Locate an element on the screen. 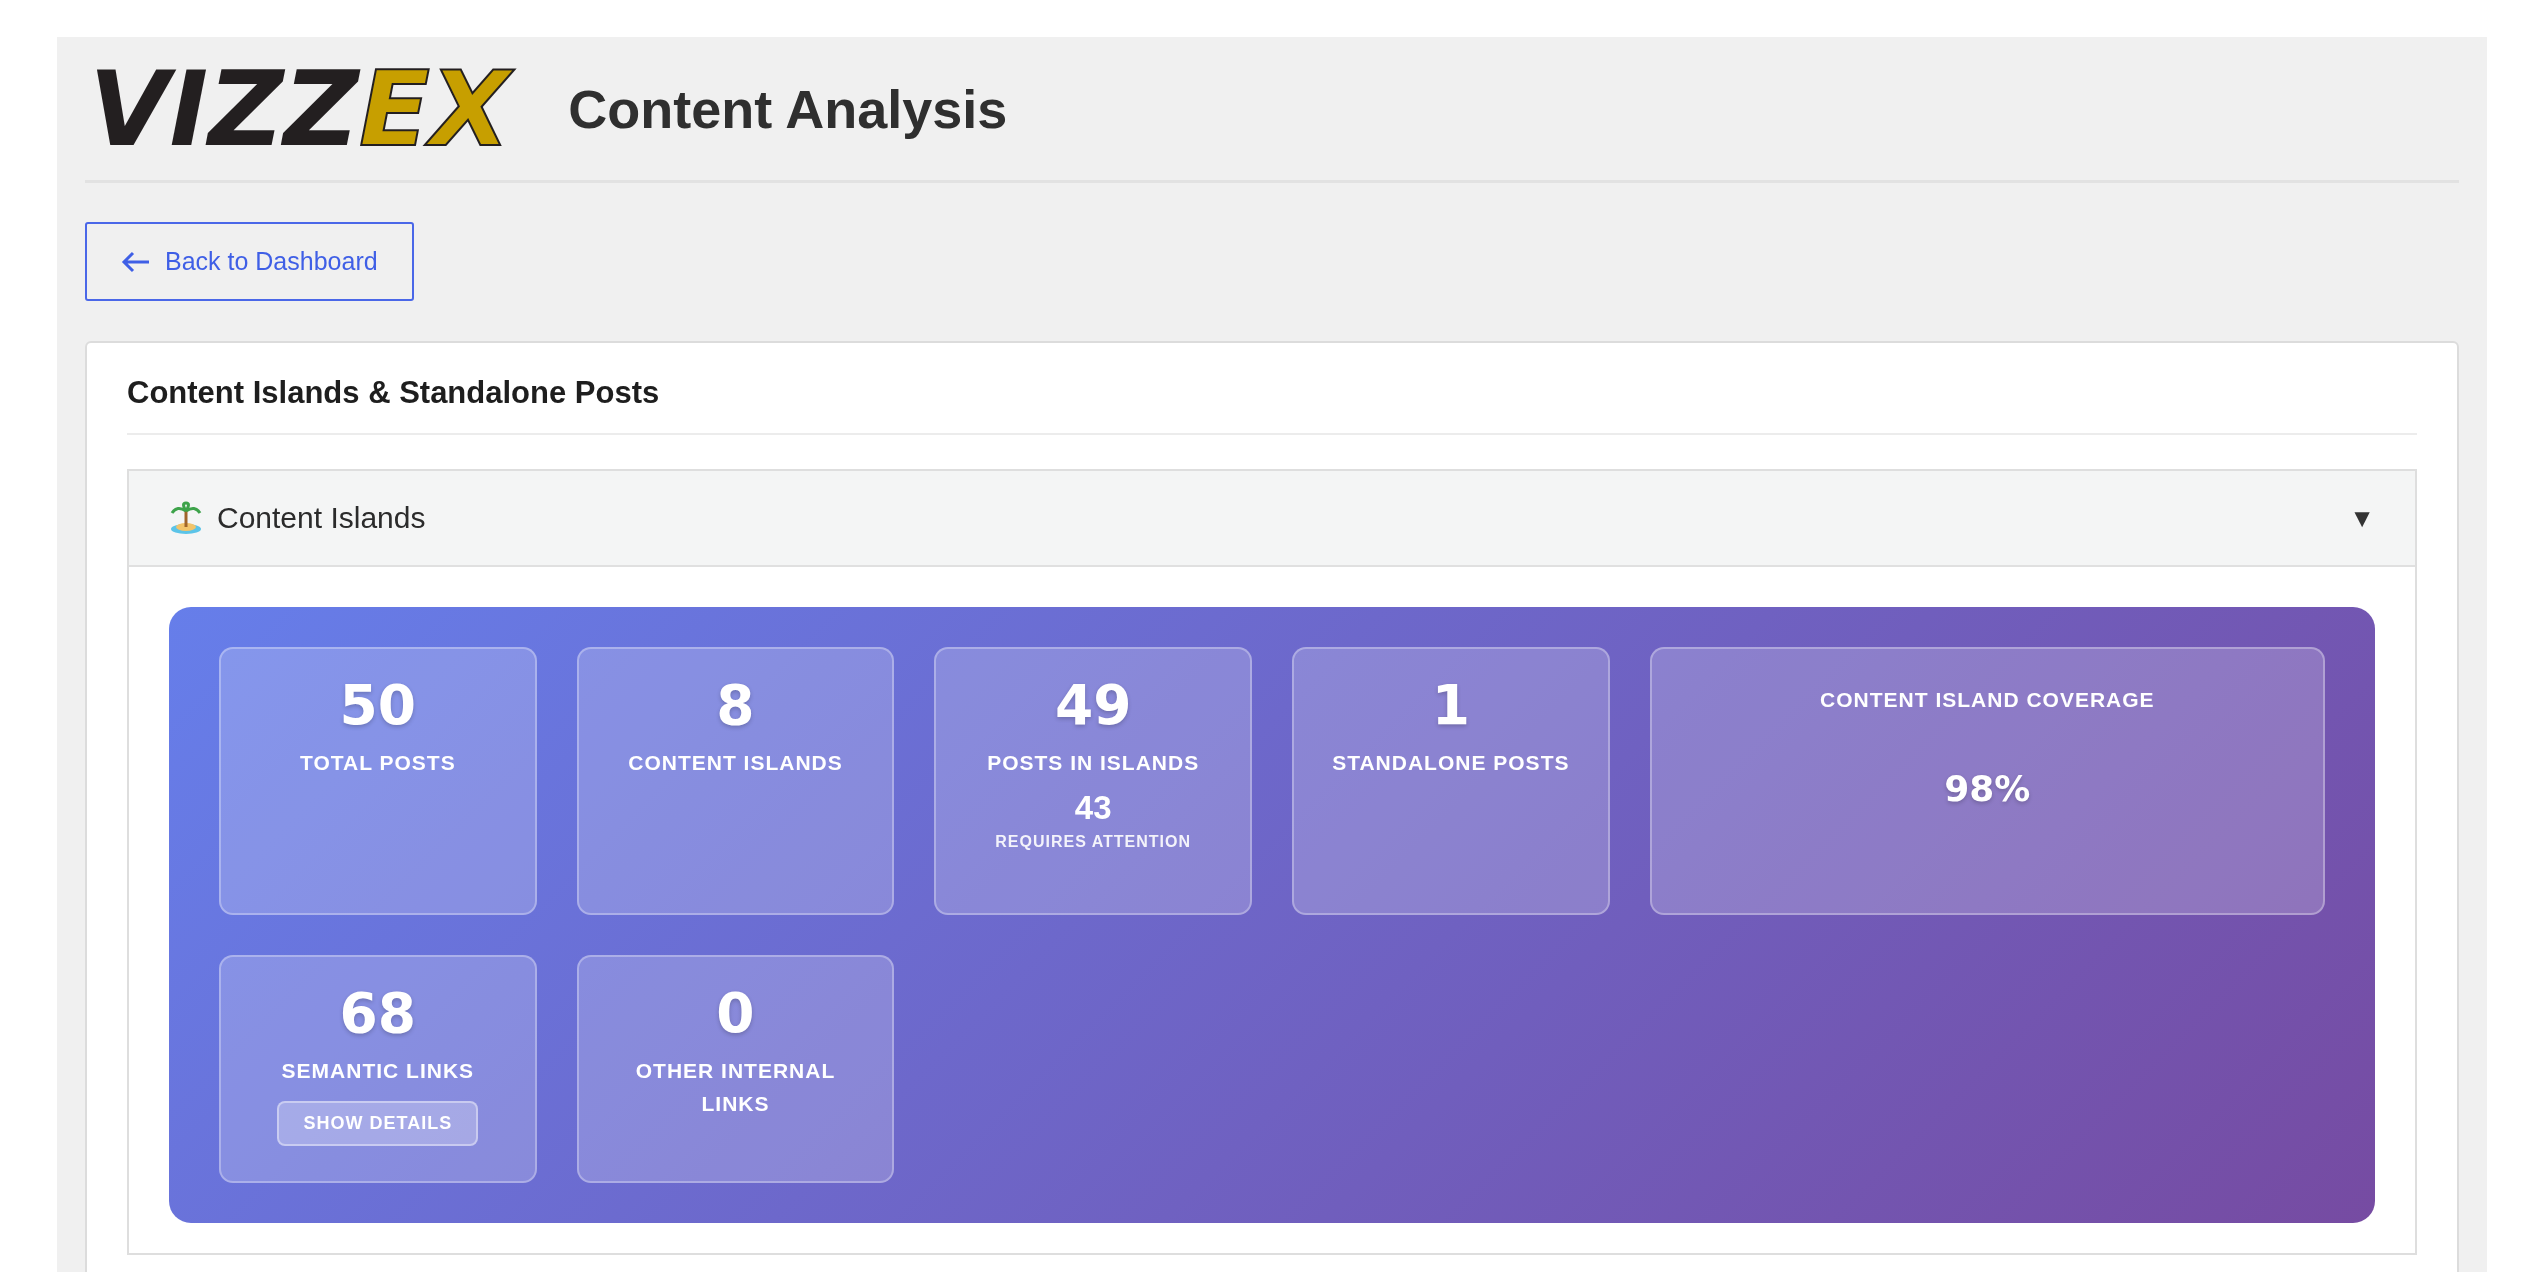 The image size is (2544, 1272). logo: VIZZEX is located at coordinates (305, 108).